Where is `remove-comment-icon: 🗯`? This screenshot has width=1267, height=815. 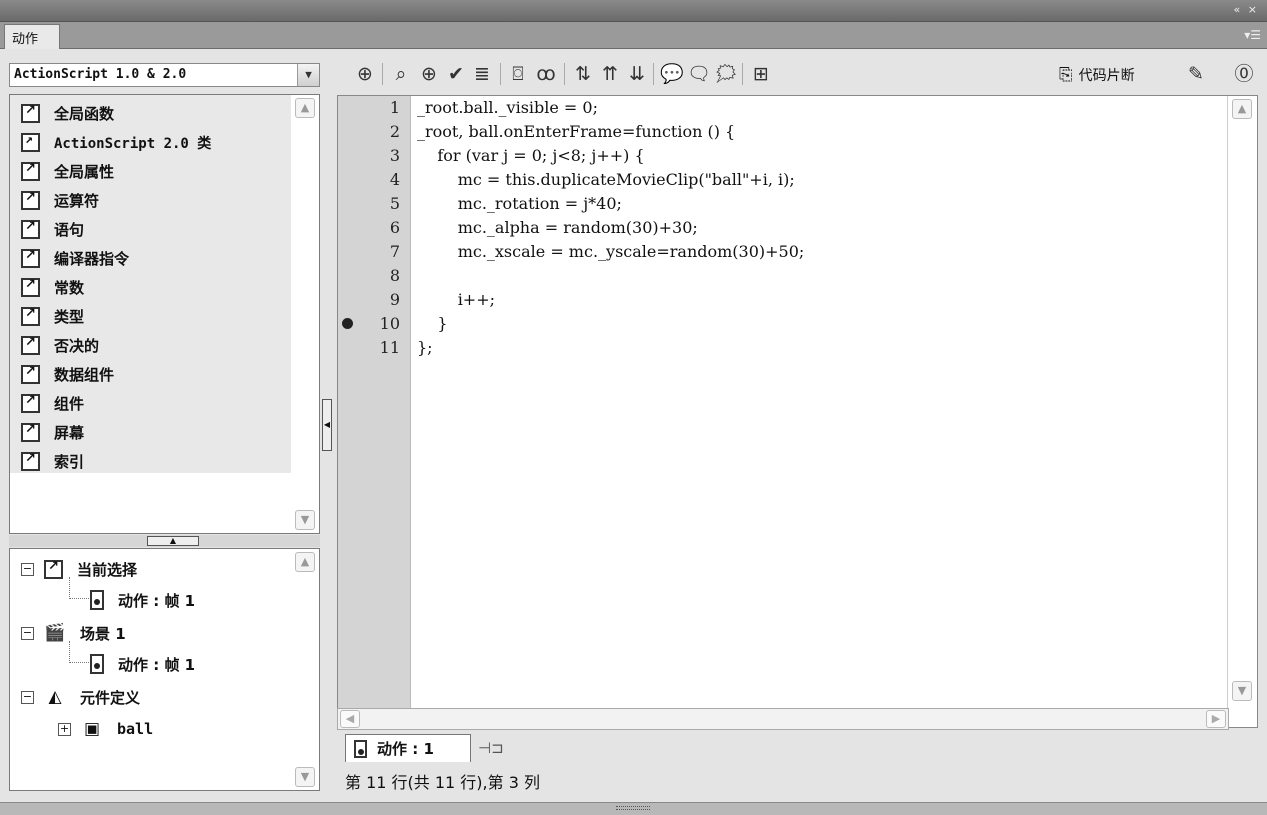 remove-comment-icon: 🗯 is located at coordinates (726, 74).